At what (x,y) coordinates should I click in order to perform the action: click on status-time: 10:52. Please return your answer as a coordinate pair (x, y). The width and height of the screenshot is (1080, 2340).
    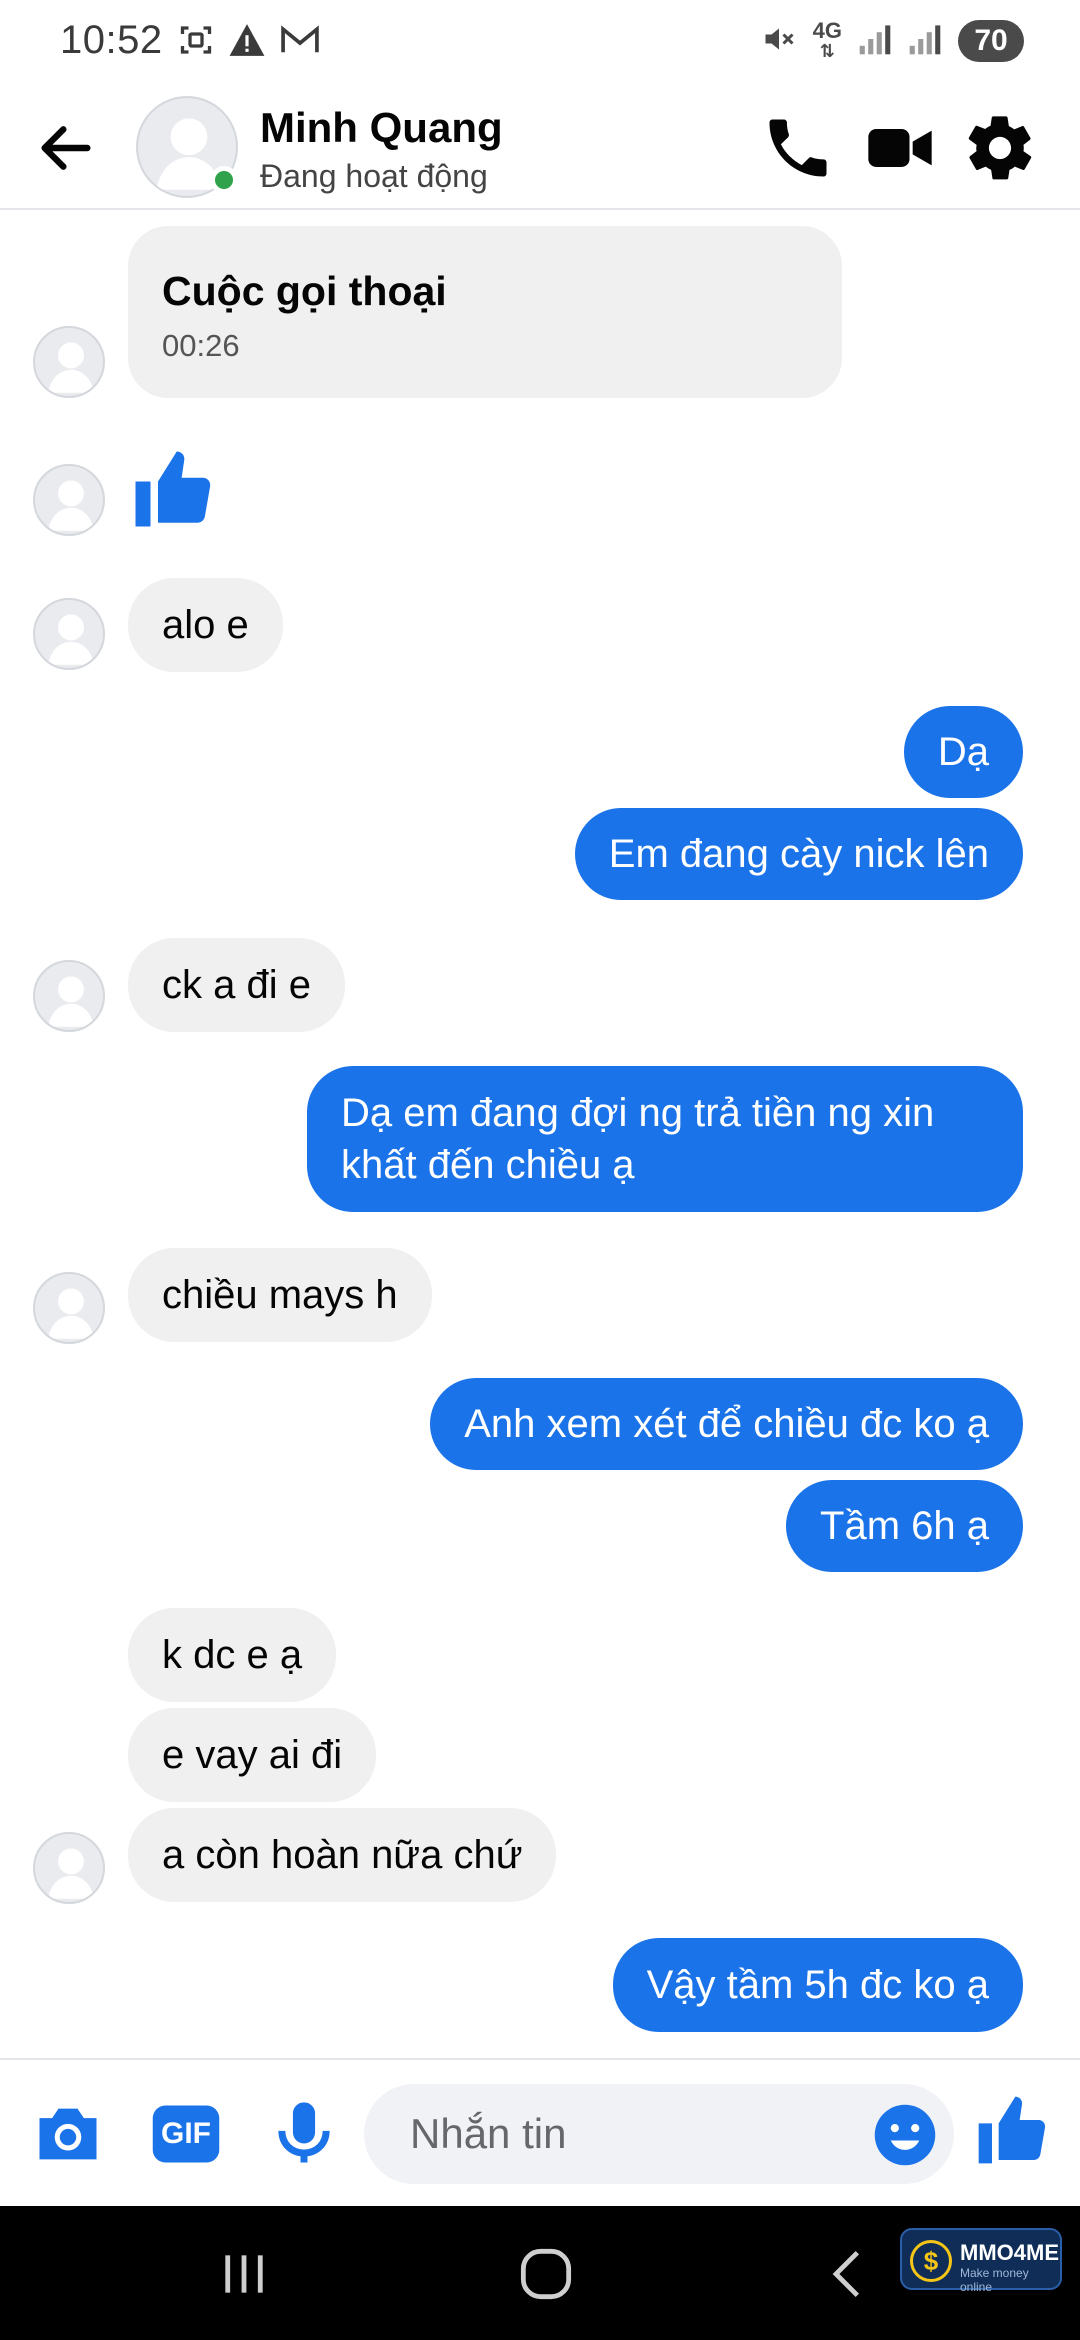
    Looking at the image, I should click on (111, 40).